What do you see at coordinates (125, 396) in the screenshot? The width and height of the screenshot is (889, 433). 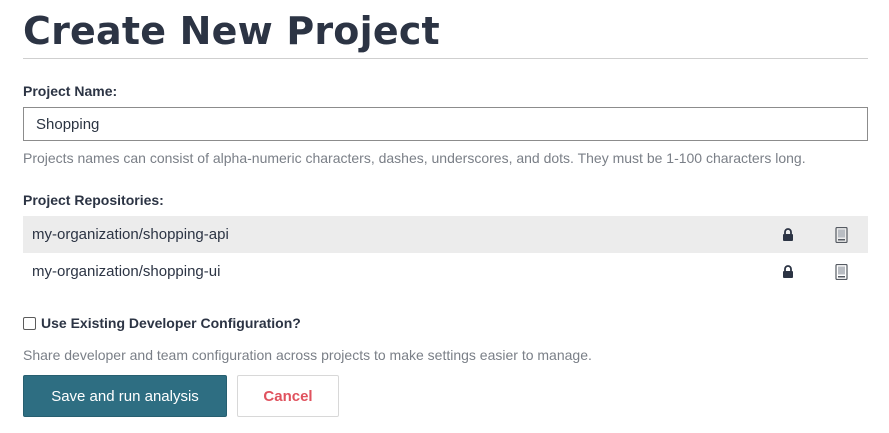 I see `save-and-run-button: Save and run analysis` at bounding box center [125, 396].